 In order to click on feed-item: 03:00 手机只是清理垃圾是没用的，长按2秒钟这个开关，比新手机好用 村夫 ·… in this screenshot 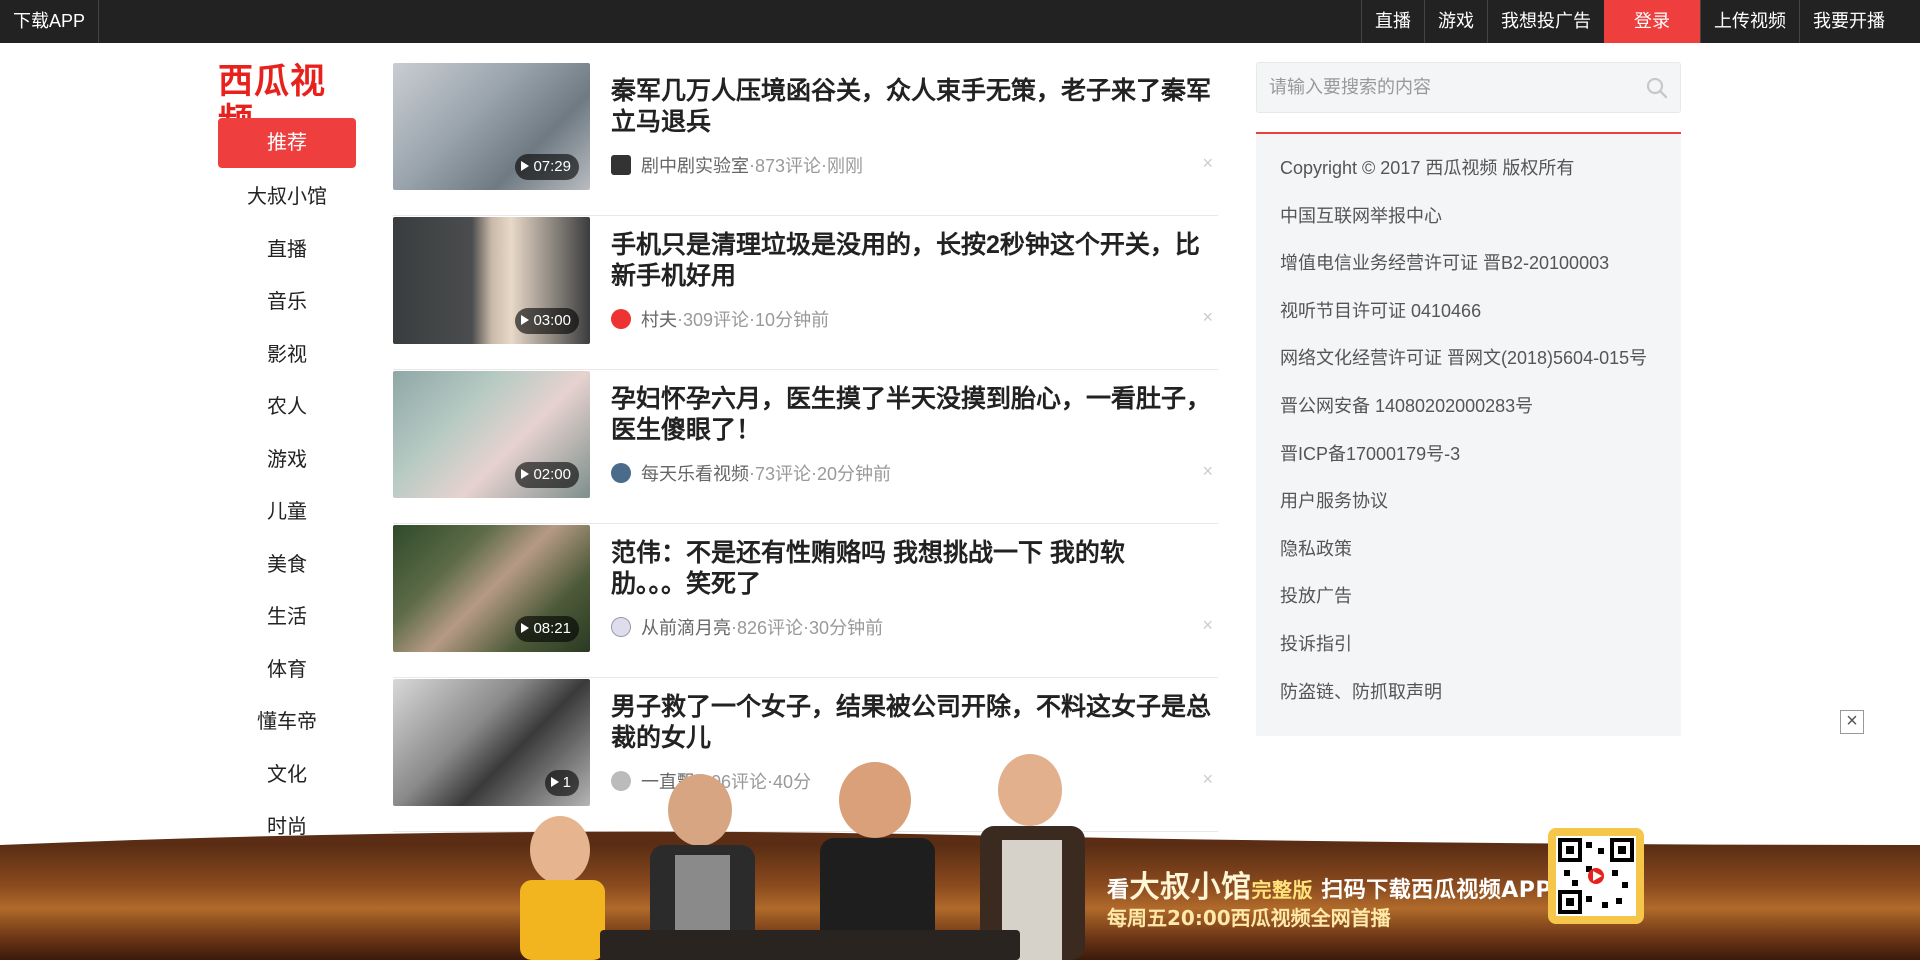, I will do `click(805, 293)`.